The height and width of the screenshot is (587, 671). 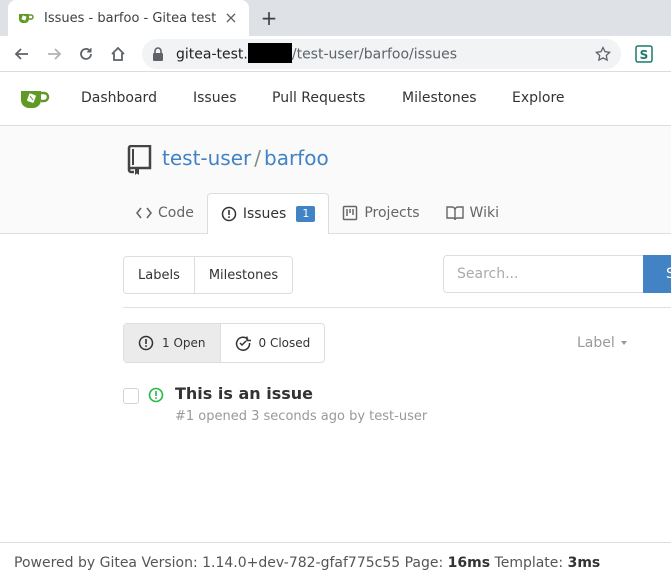 I want to click on url-host: gitea-test., so click(x=212, y=54).